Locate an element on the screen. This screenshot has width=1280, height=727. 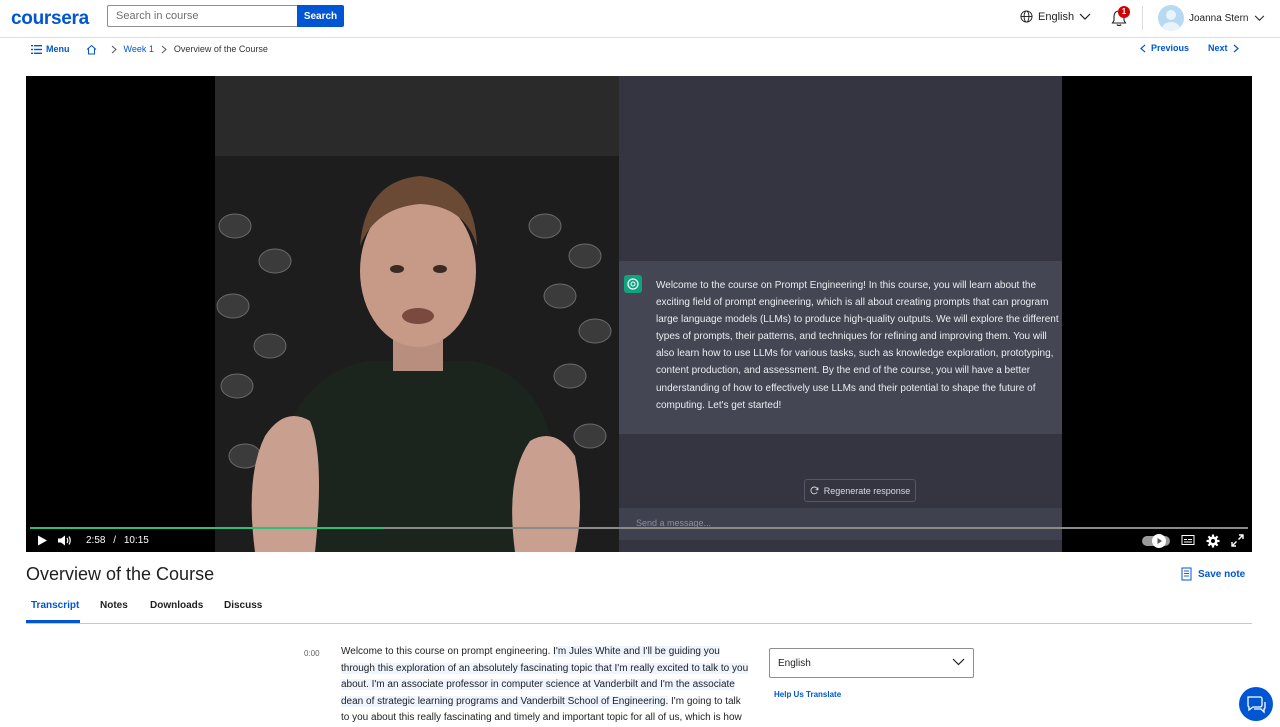
language-label: English is located at coordinates (1056, 16).